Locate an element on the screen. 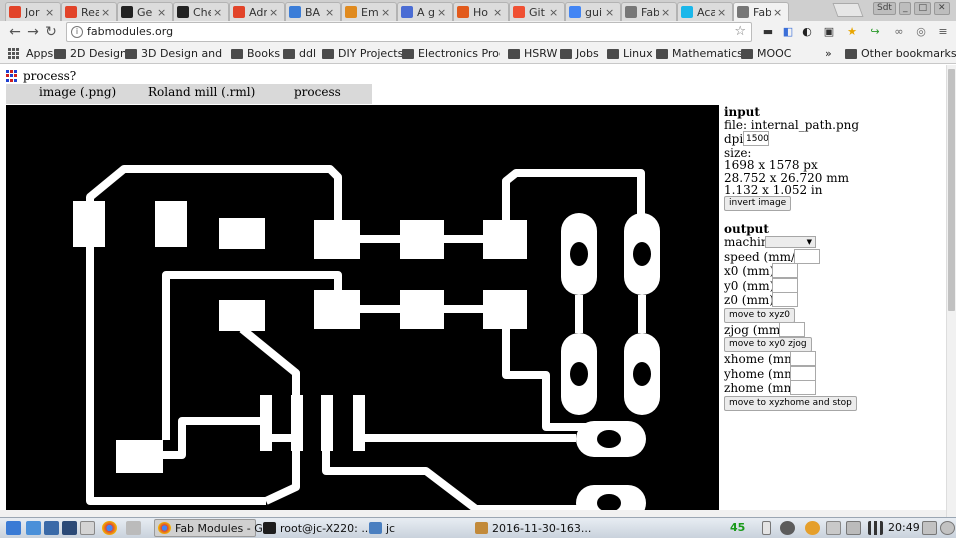 The height and width of the screenshot is (538, 956). power-icon is located at coordinates (853, 528).